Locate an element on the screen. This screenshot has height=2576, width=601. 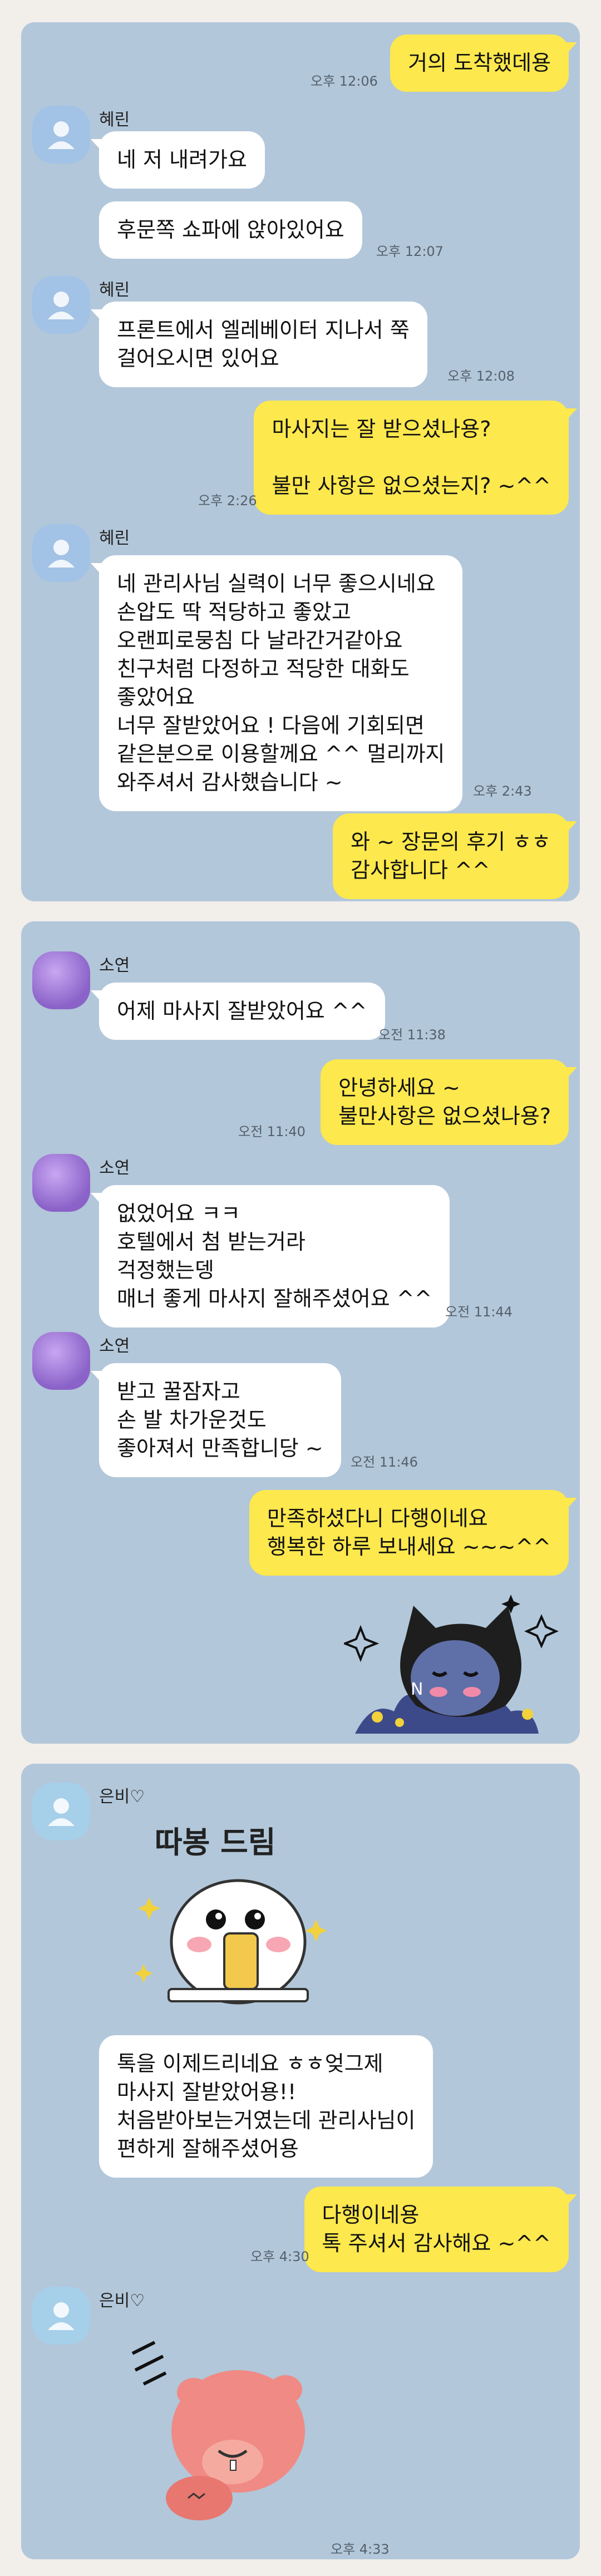
thumbs-up-sticker: 따봉 드림 is located at coordinates (238, 1919).